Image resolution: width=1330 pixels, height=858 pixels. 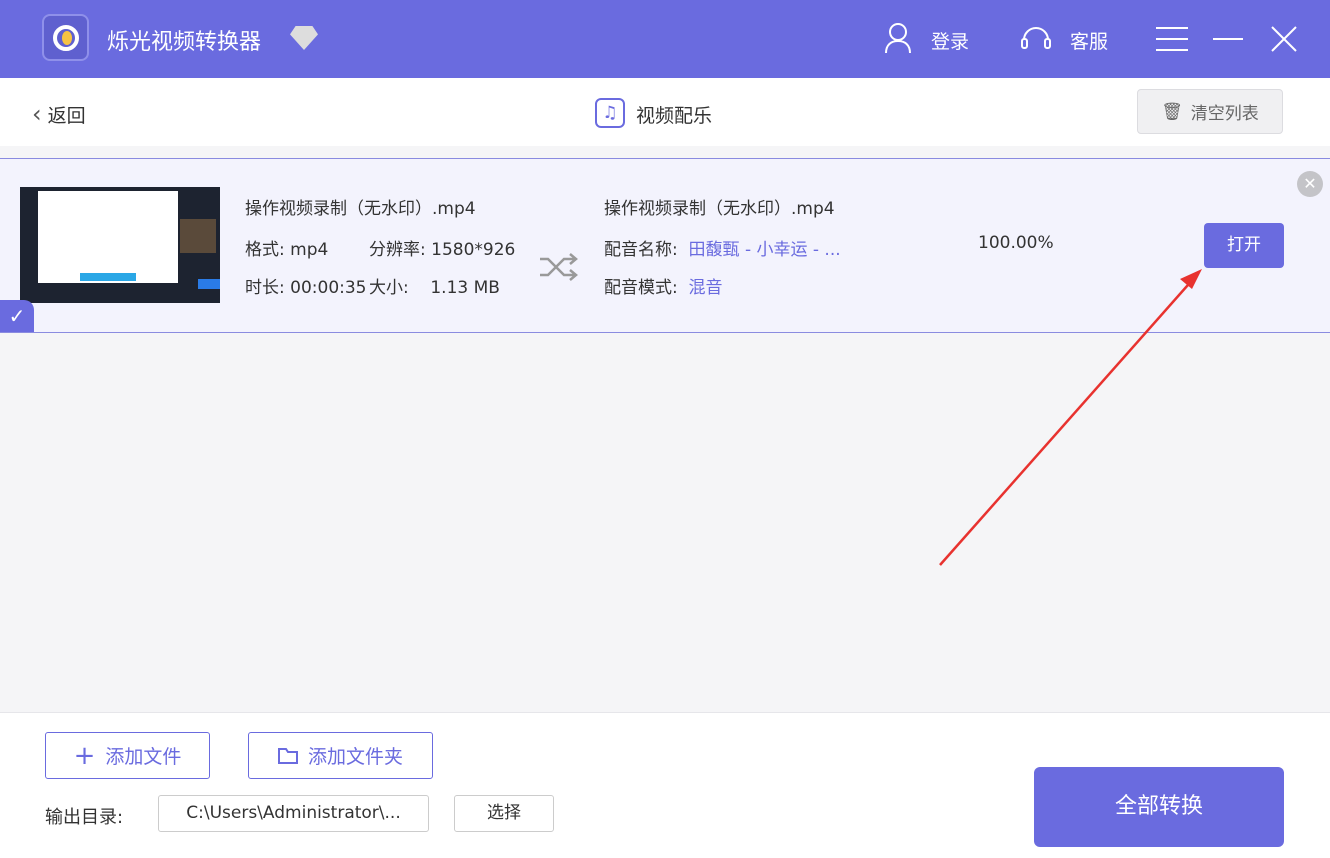 I want to click on headset-icon, so click(x=1036, y=39).